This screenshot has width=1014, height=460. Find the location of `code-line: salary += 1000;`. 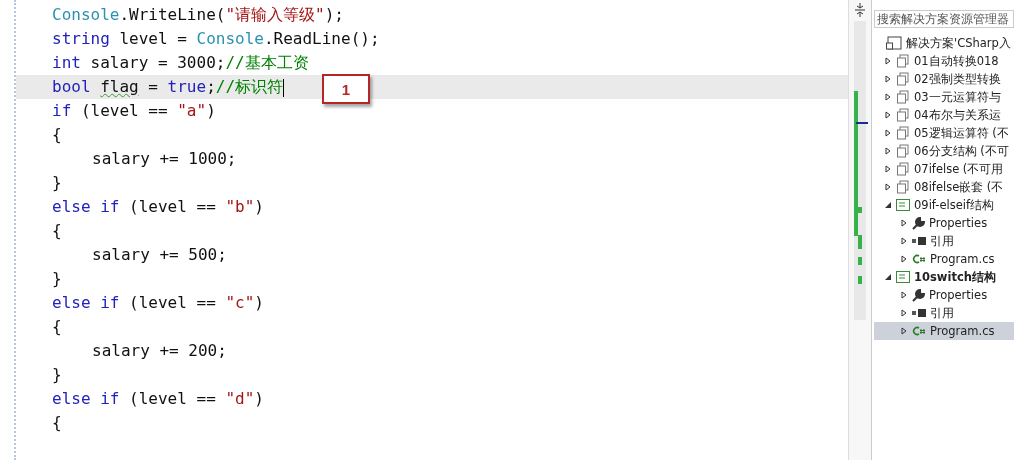

code-line: salary += 1000; is located at coordinates (164, 159).